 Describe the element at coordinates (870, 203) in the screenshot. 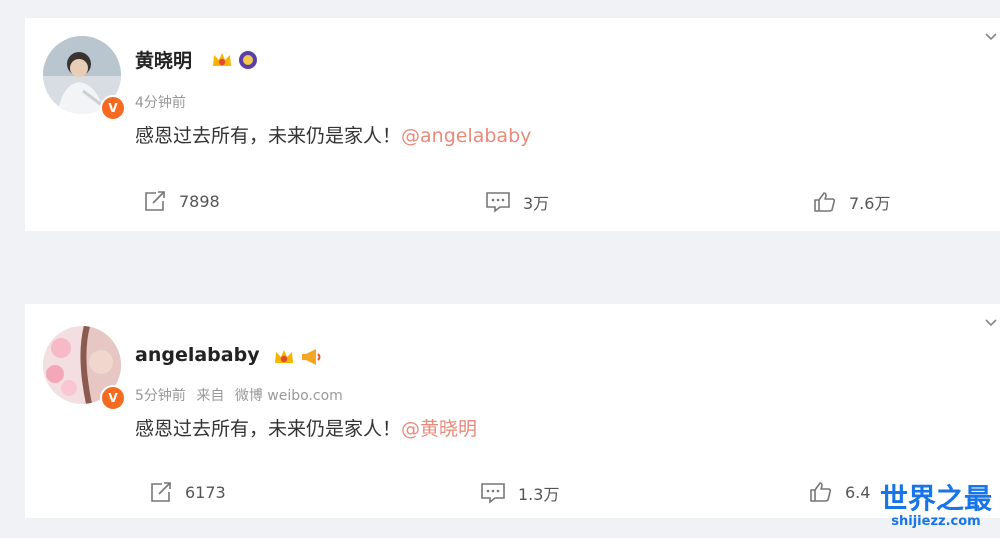

I see `like-count: 7.6万` at that location.